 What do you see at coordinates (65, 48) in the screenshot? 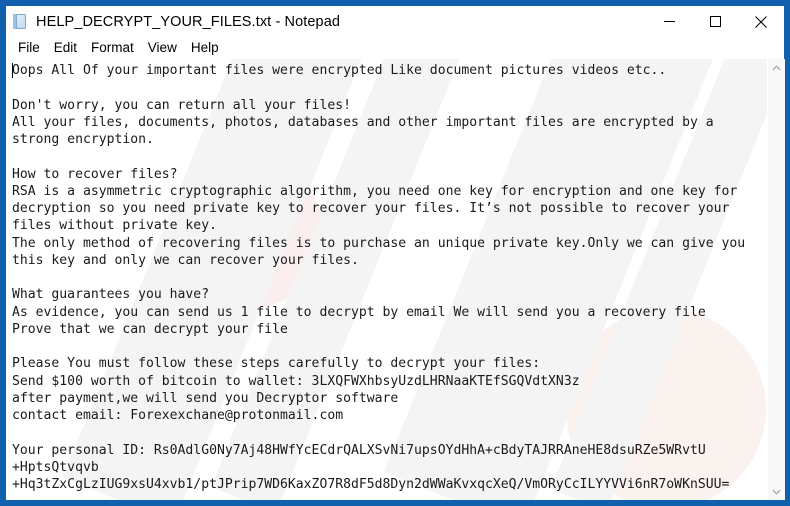
I see `menu-item-edit: Edit` at bounding box center [65, 48].